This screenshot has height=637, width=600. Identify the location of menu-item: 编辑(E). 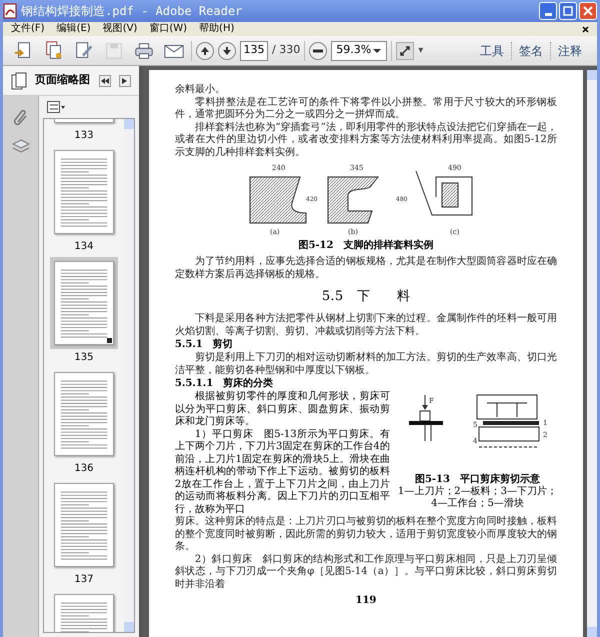
(73, 29).